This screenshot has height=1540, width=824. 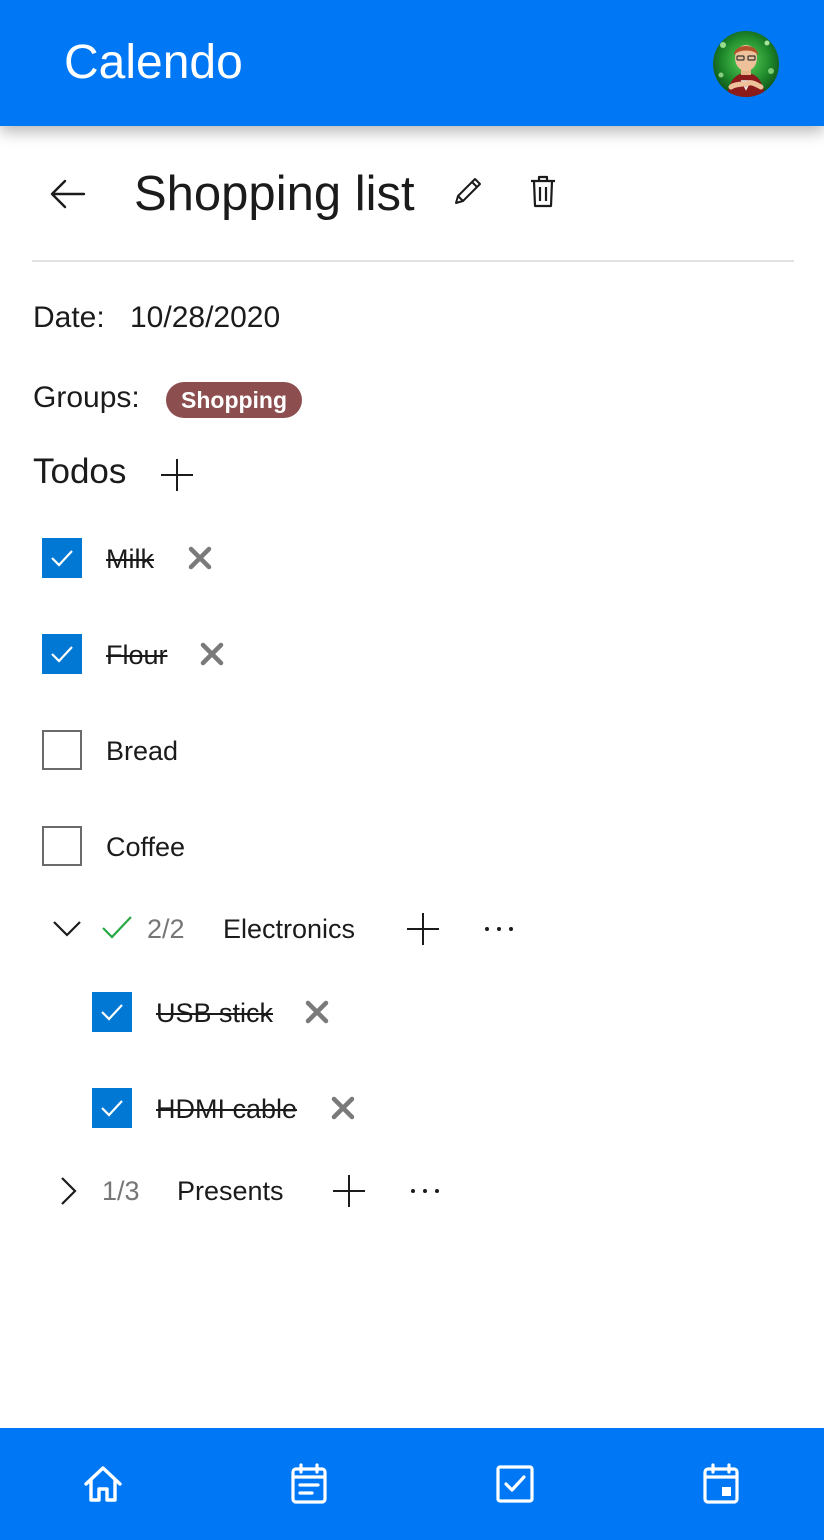 I want to click on back-button, so click(x=68, y=194).